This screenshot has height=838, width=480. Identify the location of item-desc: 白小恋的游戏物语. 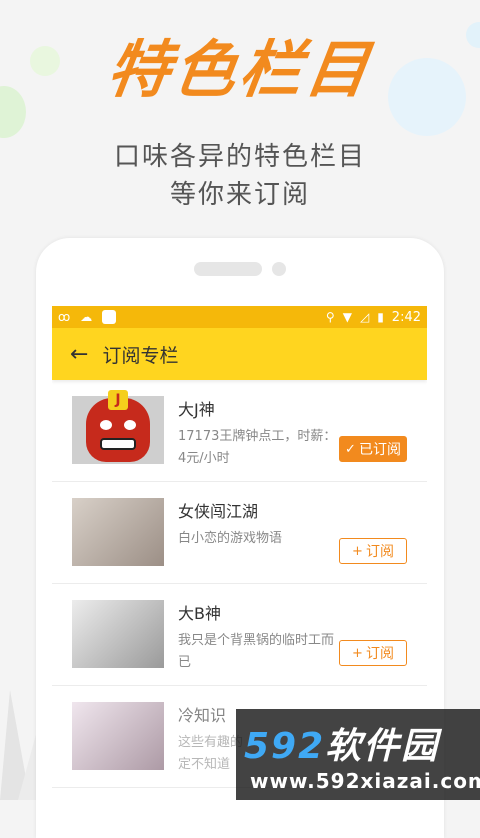
(230, 538).